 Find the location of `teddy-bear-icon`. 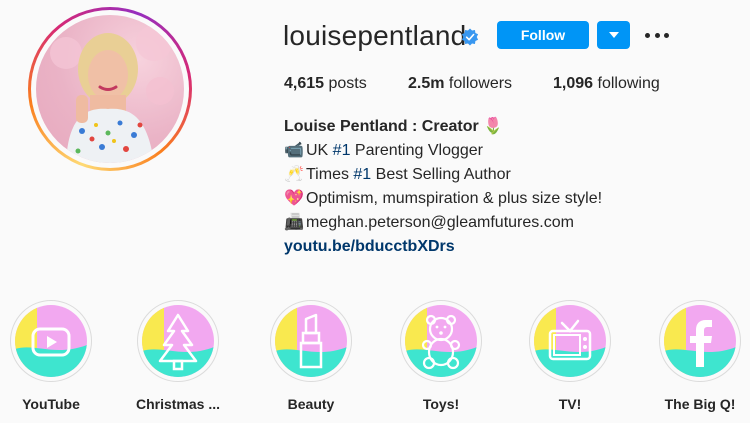

teddy-bear-icon is located at coordinates (441, 341).